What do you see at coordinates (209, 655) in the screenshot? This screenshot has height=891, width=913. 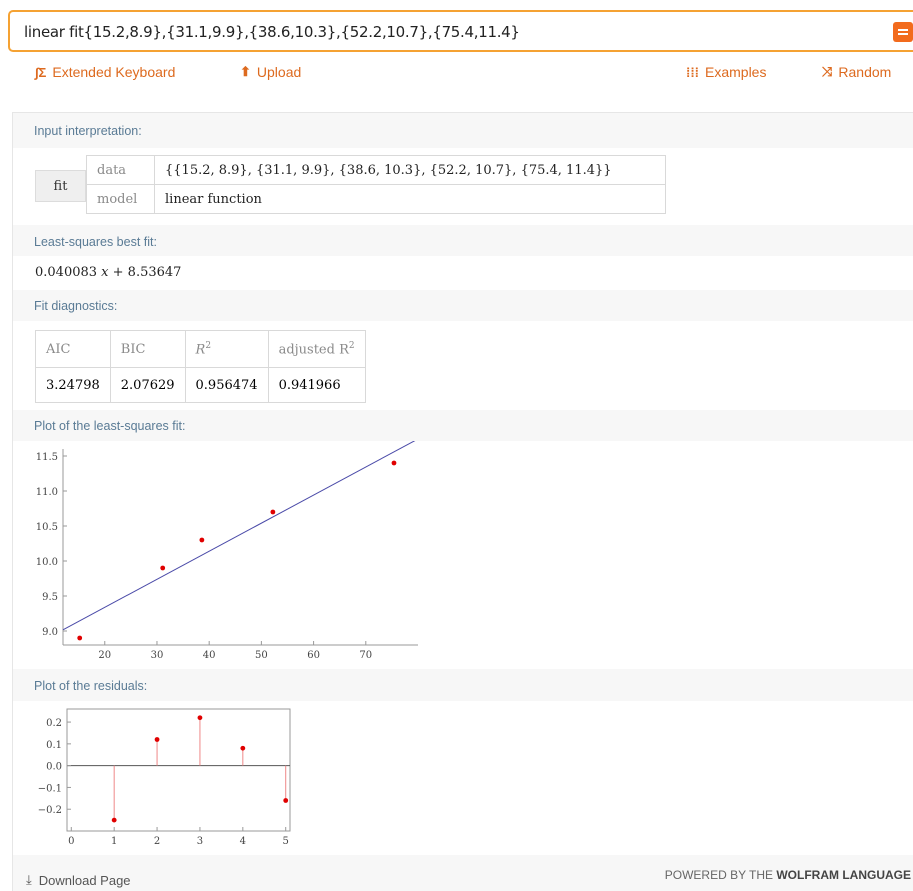 I see `x-tick-label: 40` at bounding box center [209, 655].